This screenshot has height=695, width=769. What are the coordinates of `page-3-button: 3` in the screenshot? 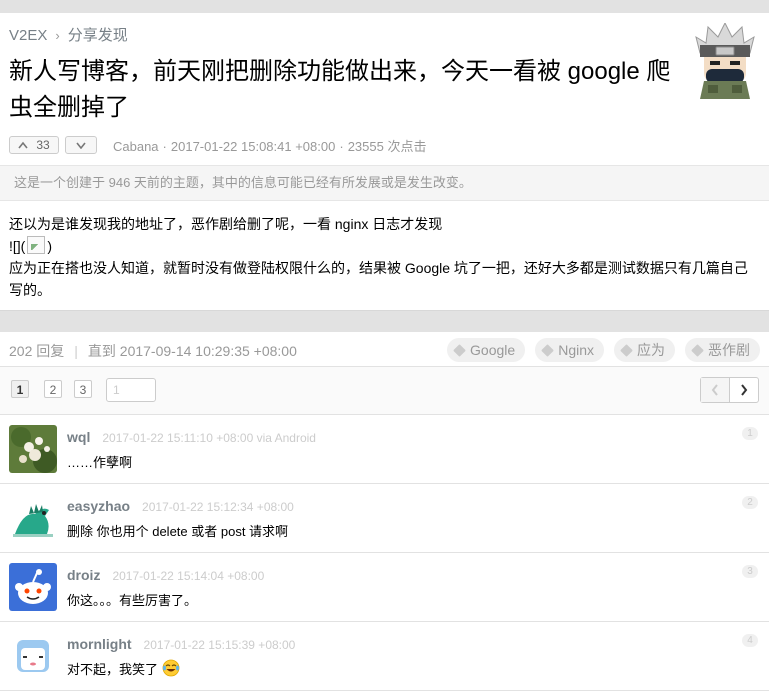 It's located at (83, 389).